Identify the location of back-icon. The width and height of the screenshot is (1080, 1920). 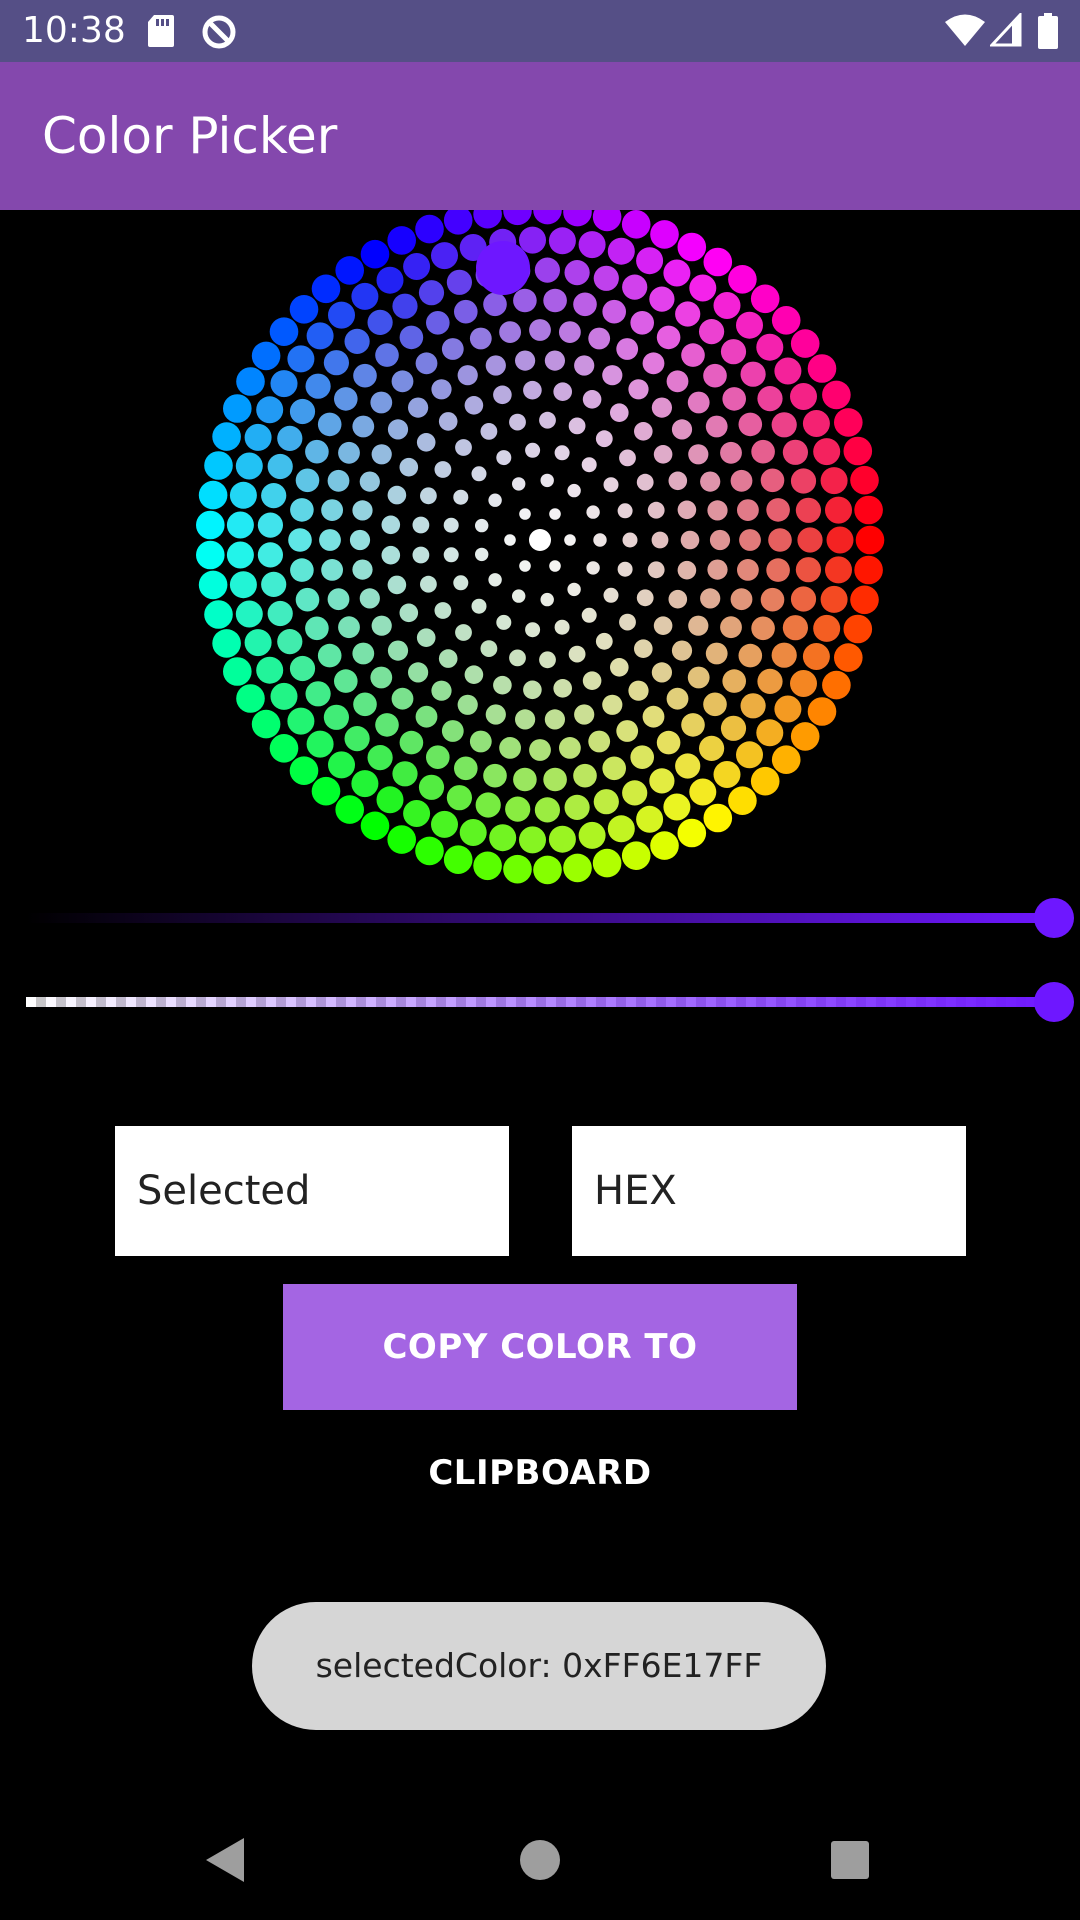
(226, 1860).